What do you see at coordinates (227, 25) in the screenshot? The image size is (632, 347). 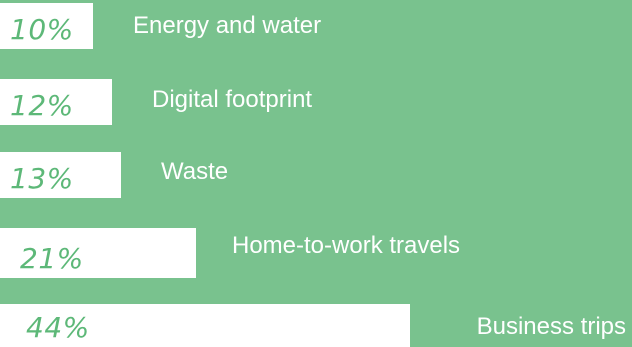 I see `category-label: Energy and water` at bounding box center [227, 25].